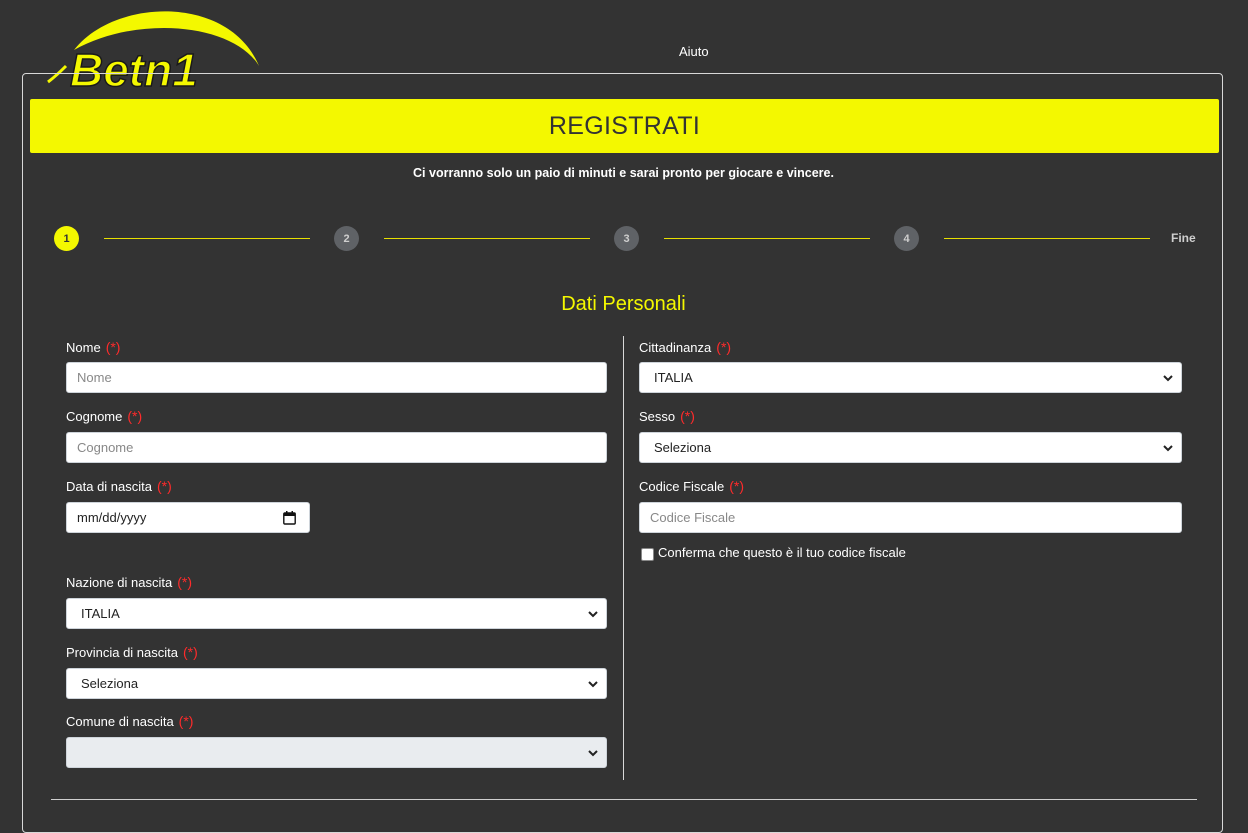 Image resolution: width=1248 pixels, height=833 pixels. What do you see at coordinates (910, 377) in the screenshot?
I see `cittadinanza-select: ITALIA` at bounding box center [910, 377].